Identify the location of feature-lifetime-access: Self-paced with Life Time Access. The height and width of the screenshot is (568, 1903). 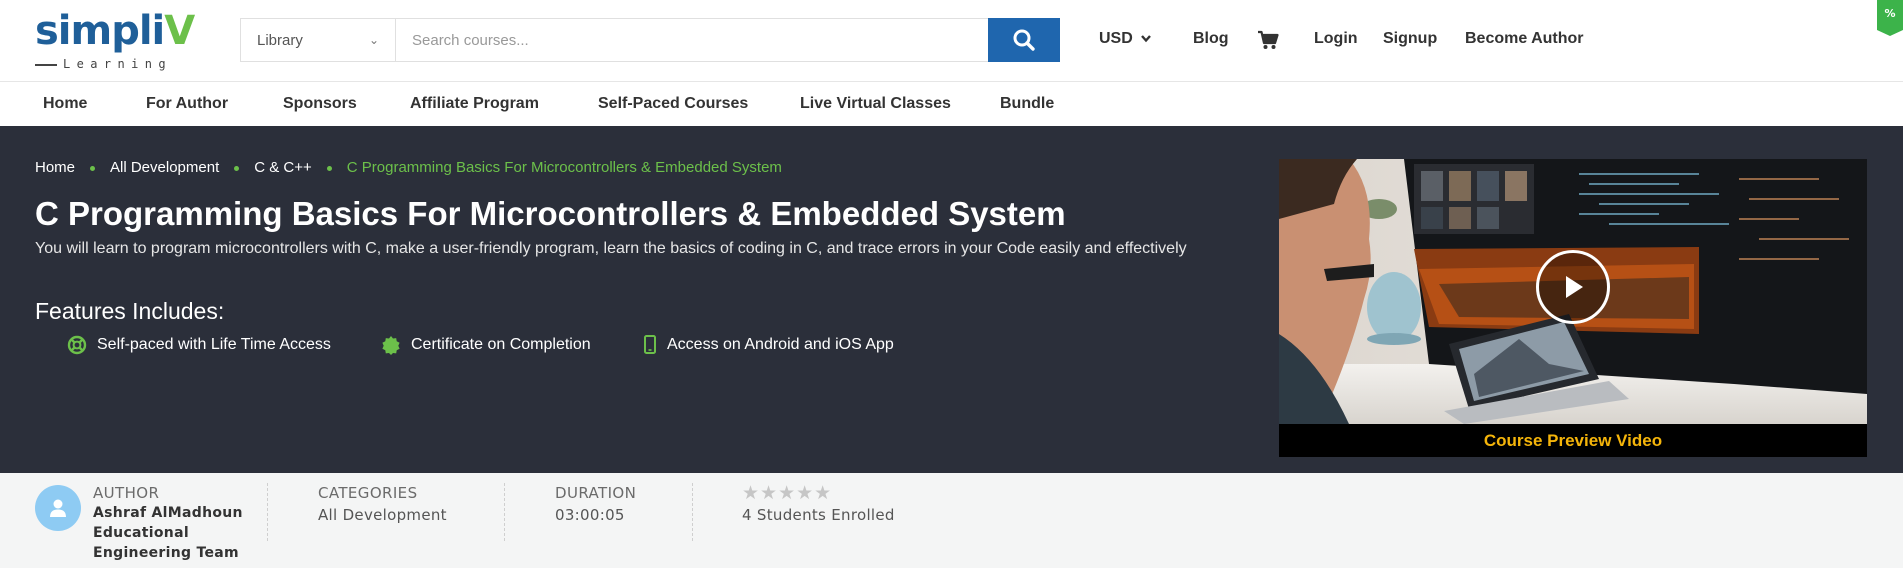
(199, 345).